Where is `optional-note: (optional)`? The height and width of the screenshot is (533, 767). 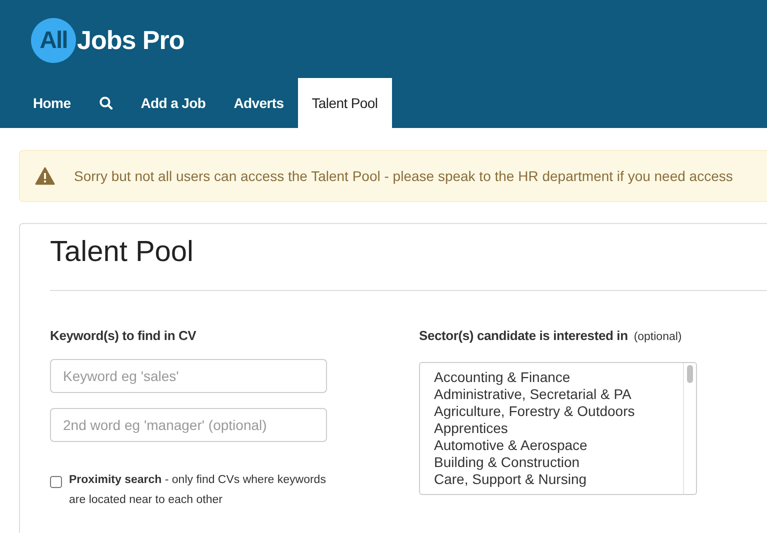
optional-note: (optional) is located at coordinates (658, 337).